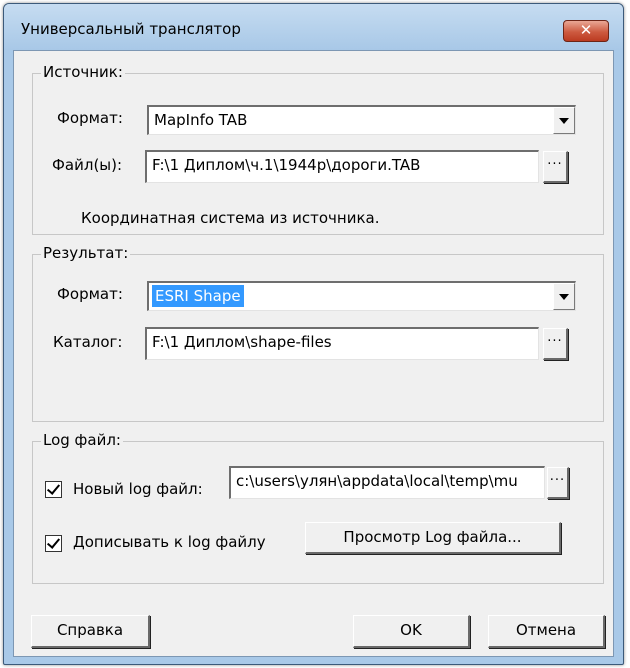  What do you see at coordinates (82, 440) in the screenshot?
I see `log-legend: Log файл:` at bounding box center [82, 440].